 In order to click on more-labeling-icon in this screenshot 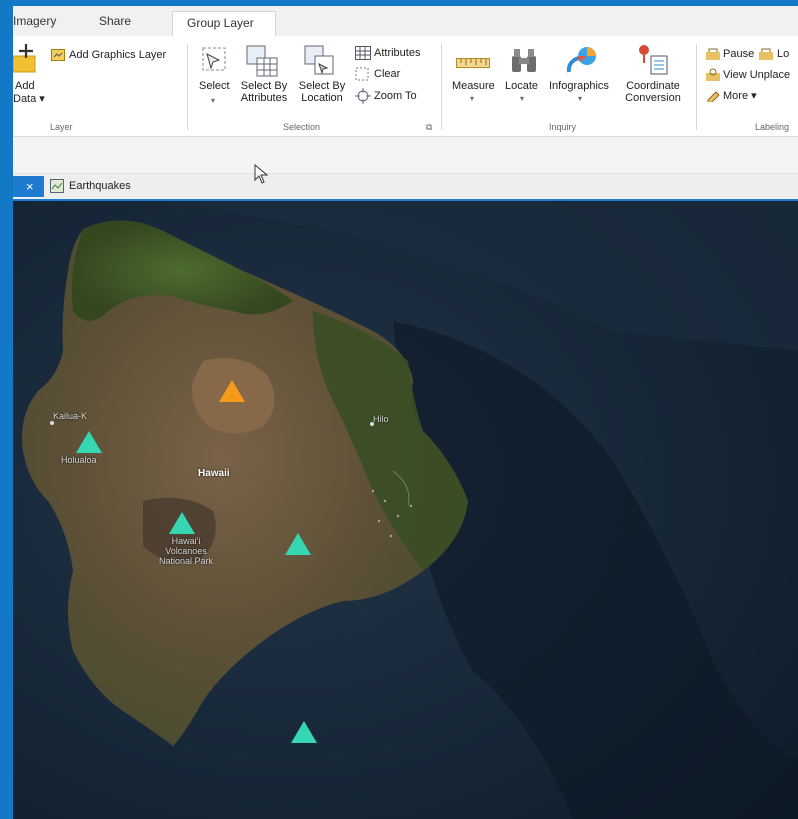, I will do `click(713, 98)`.